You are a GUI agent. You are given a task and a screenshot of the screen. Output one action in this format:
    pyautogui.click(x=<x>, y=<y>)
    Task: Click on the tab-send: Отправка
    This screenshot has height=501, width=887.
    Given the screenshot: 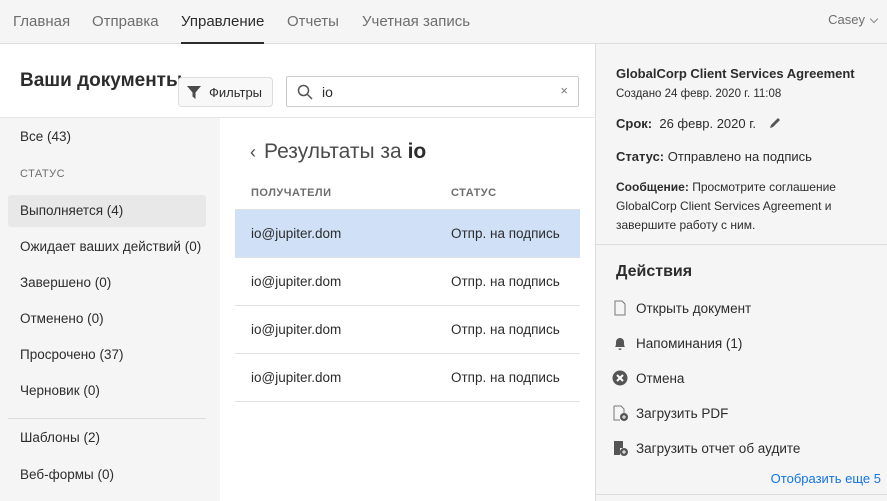 What is the action you would take?
    pyautogui.click(x=125, y=21)
    